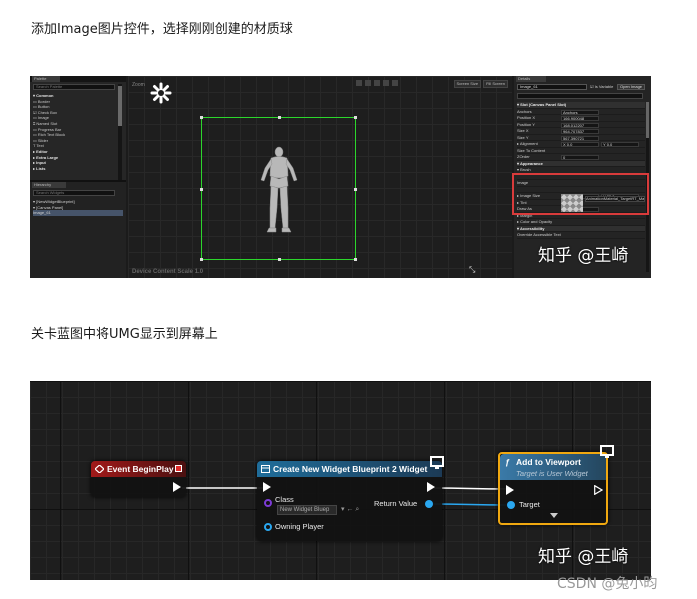 This screenshot has width=697, height=599. I want to click on zoom-label: Zoom, so click(138, 85).